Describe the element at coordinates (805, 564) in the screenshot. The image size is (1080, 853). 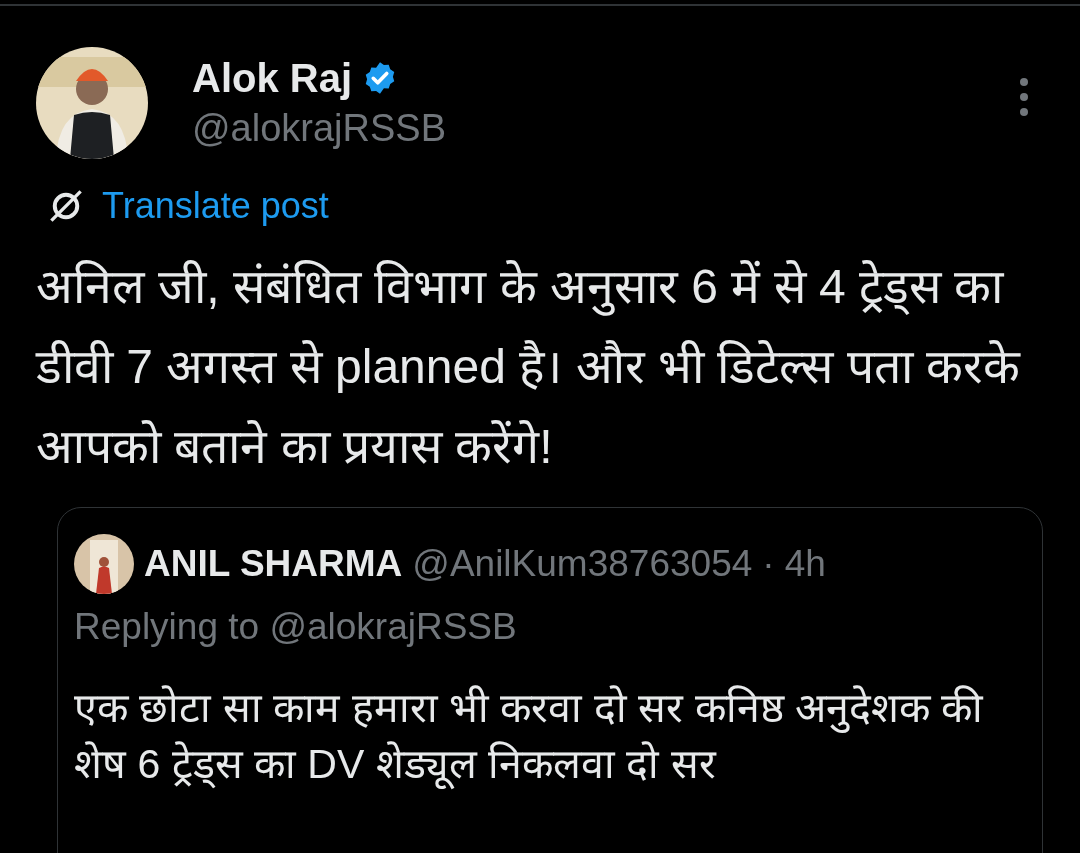
I see `post-time: 4h` at that location.